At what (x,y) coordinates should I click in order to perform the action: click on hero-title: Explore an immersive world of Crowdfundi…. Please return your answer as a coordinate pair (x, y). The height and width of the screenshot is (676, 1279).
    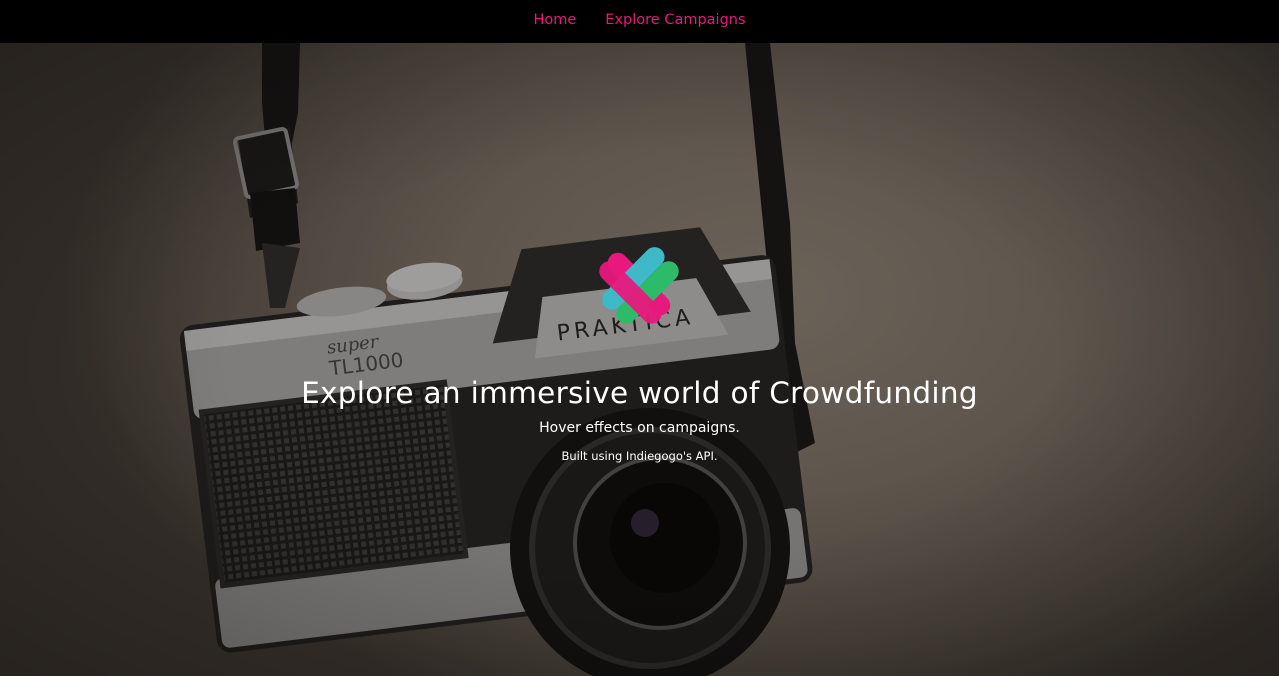
    Looking at the image, I should click on (639, 393).